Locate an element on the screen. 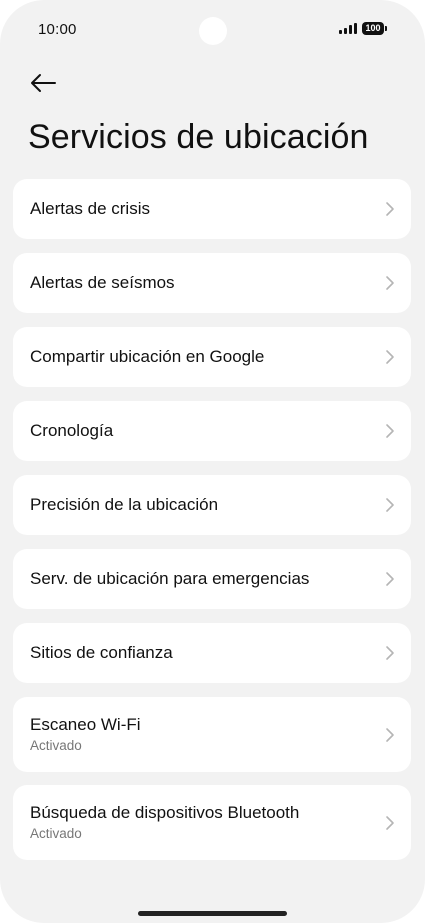 The width and height of the screenshot is (425, 923). back-button is located at coordinates (43, 83).